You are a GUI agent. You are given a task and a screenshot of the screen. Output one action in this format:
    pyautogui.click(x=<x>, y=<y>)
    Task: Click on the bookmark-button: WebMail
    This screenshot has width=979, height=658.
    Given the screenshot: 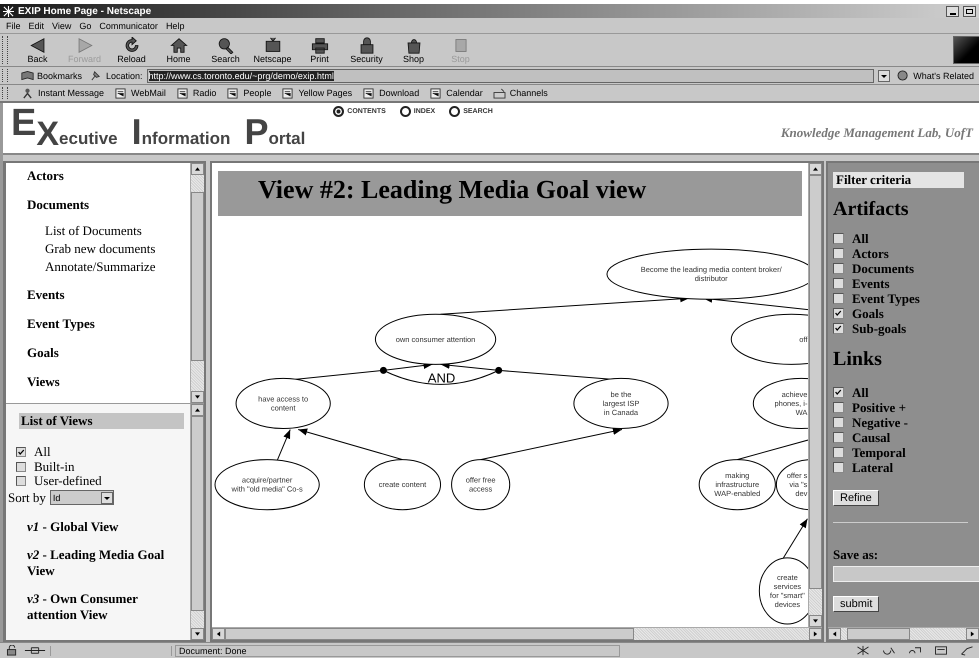 What is the action you would take?
    pyautogui.click(x=140, y=93)
    